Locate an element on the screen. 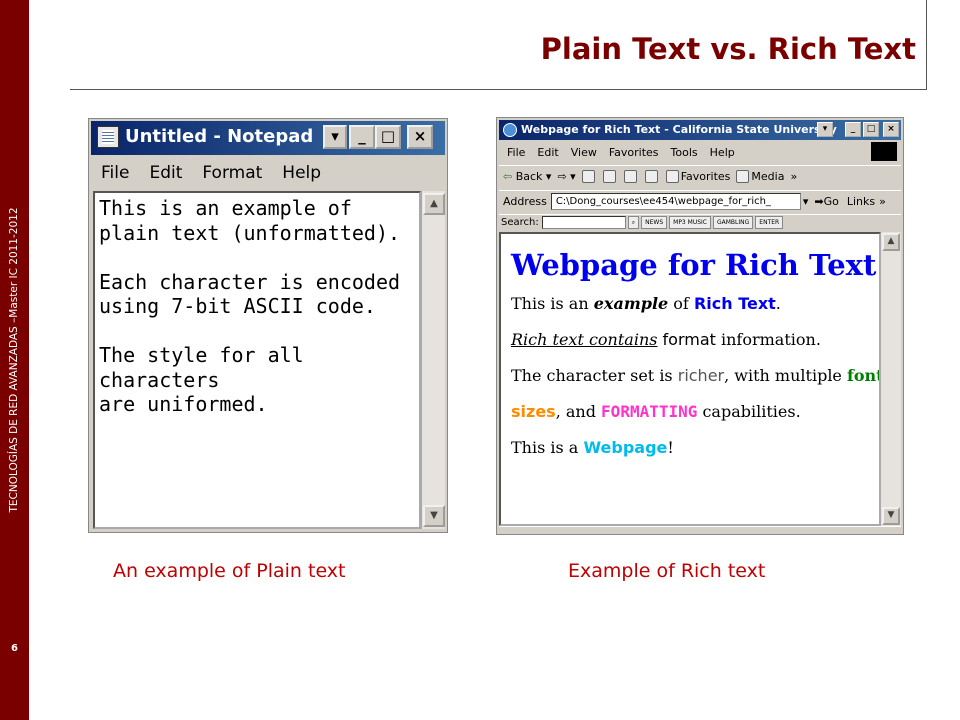 This screenshot has width=960, height=720. history-icon: » is located at coordinates (793, 176).